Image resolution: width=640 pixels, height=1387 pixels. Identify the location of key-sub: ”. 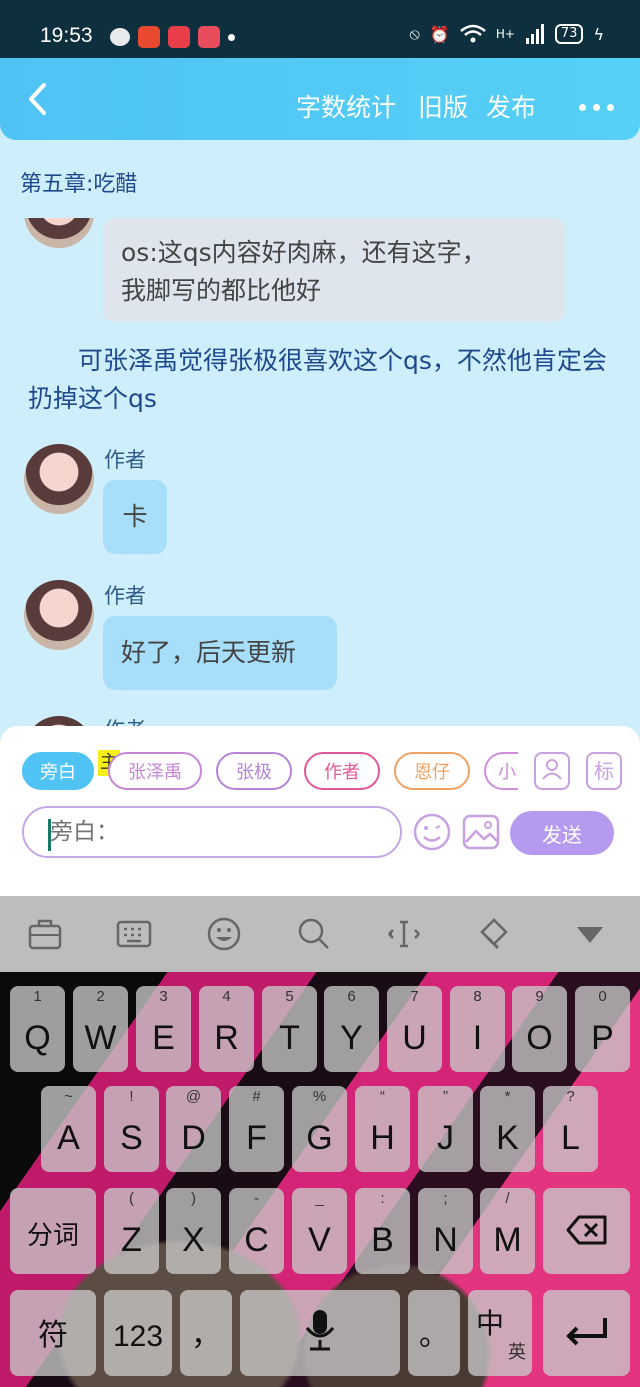
(445, 1096).